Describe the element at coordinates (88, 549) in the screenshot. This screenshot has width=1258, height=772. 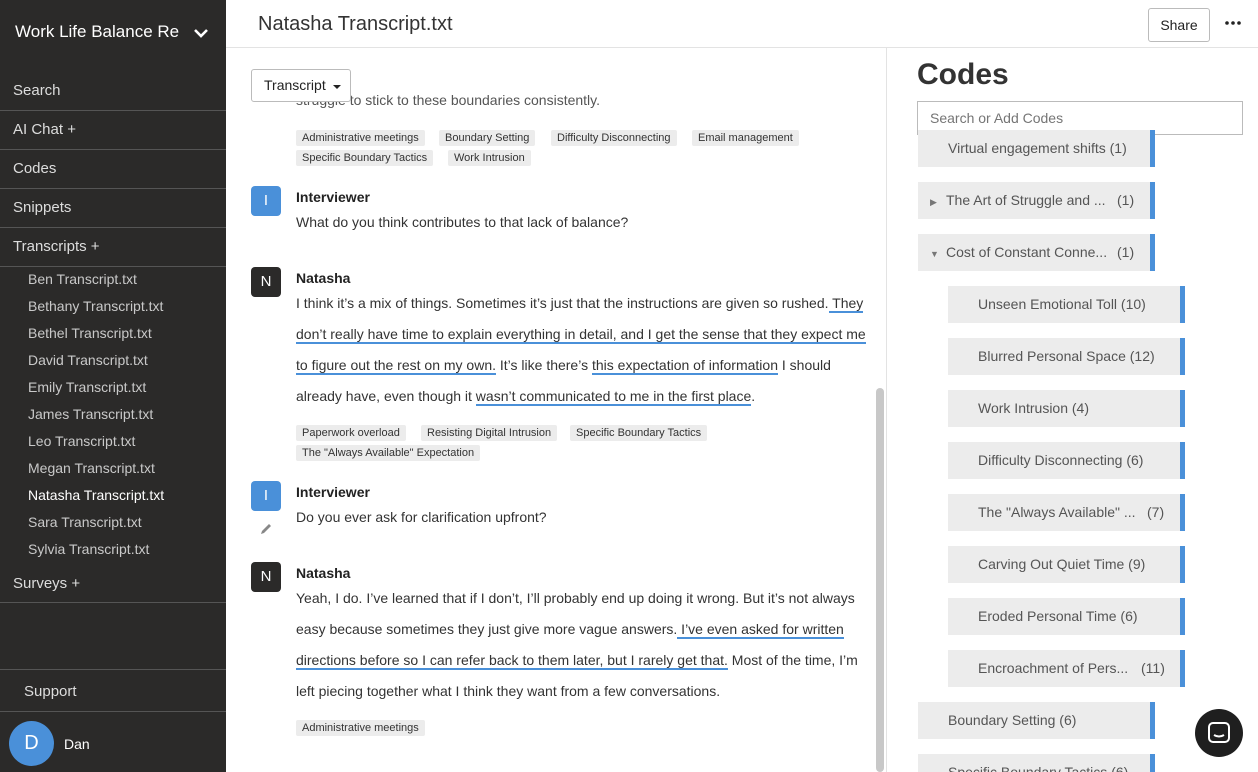
I see `sidebar-item-transcript: Sylvia Transcript.txt` at that location.